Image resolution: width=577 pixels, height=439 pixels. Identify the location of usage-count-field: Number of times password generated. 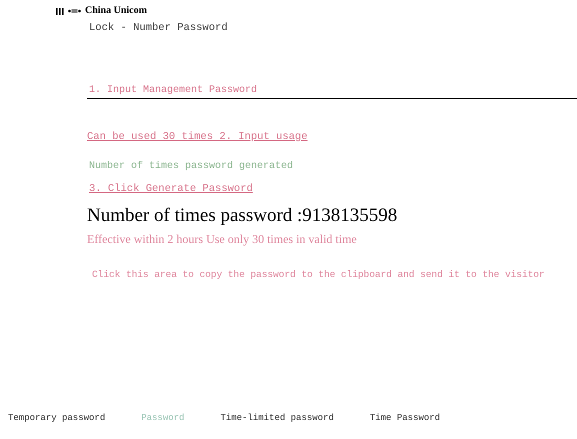
(237, 166).